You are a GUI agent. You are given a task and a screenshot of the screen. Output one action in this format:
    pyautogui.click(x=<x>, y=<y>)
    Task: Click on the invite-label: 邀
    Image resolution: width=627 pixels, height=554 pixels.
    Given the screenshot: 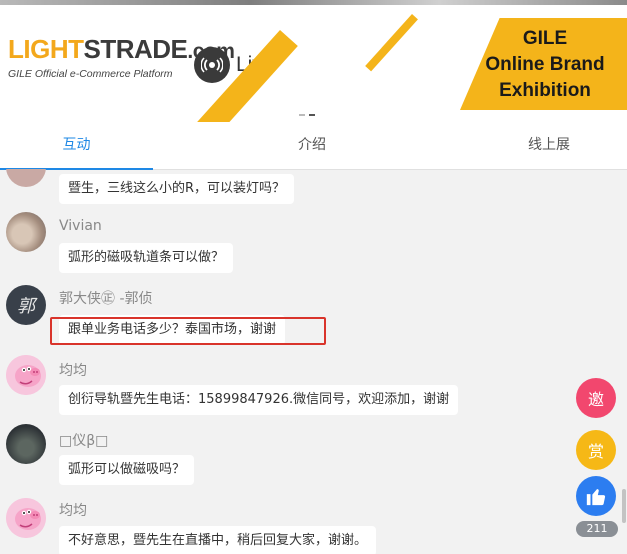 What is the action you would take?
    pyautogui.click(x=595, y=399)
    